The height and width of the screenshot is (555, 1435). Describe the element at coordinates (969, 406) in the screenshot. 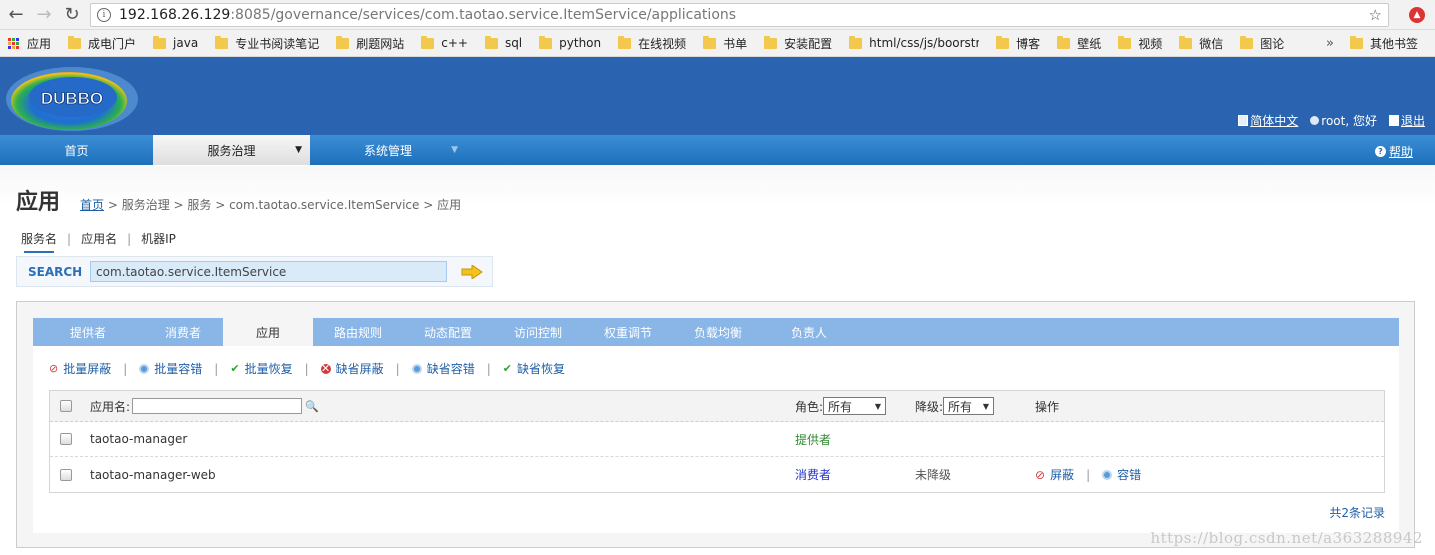

I see `degrade-select: 所有 ▼` at that location.